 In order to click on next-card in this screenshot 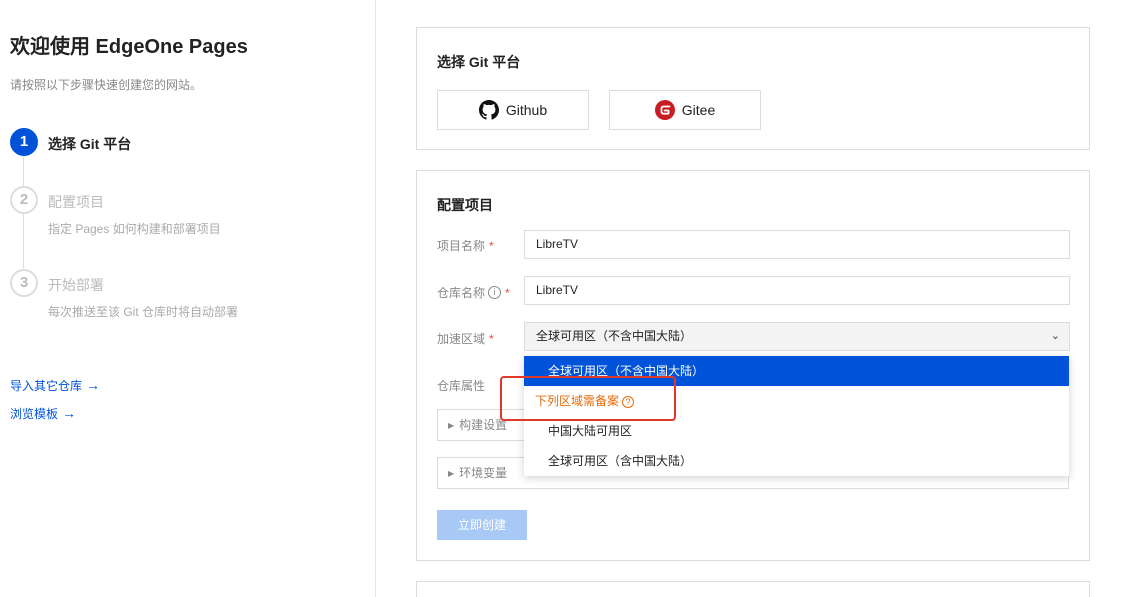, I will do `click(753, 589)`.